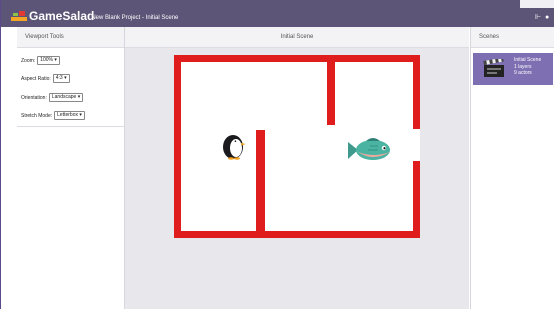 The height and width of the screenshot is (309, 554). What do you see at coordinates (416, 92) in the screenshot?
I see `wall-right-upper` at bounding box center [416, 92].